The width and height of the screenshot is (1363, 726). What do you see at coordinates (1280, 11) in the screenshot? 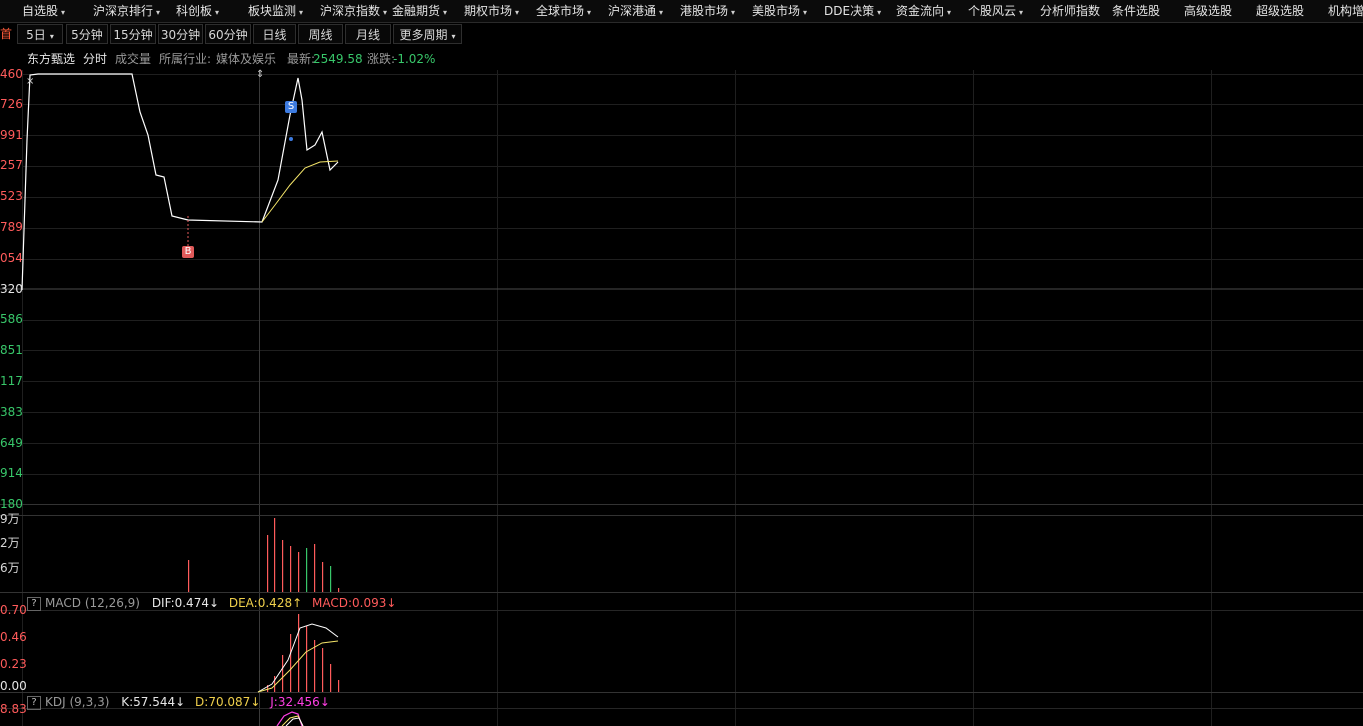
I see `menu-item: 超级选股` at bounding box center [1280, 11].